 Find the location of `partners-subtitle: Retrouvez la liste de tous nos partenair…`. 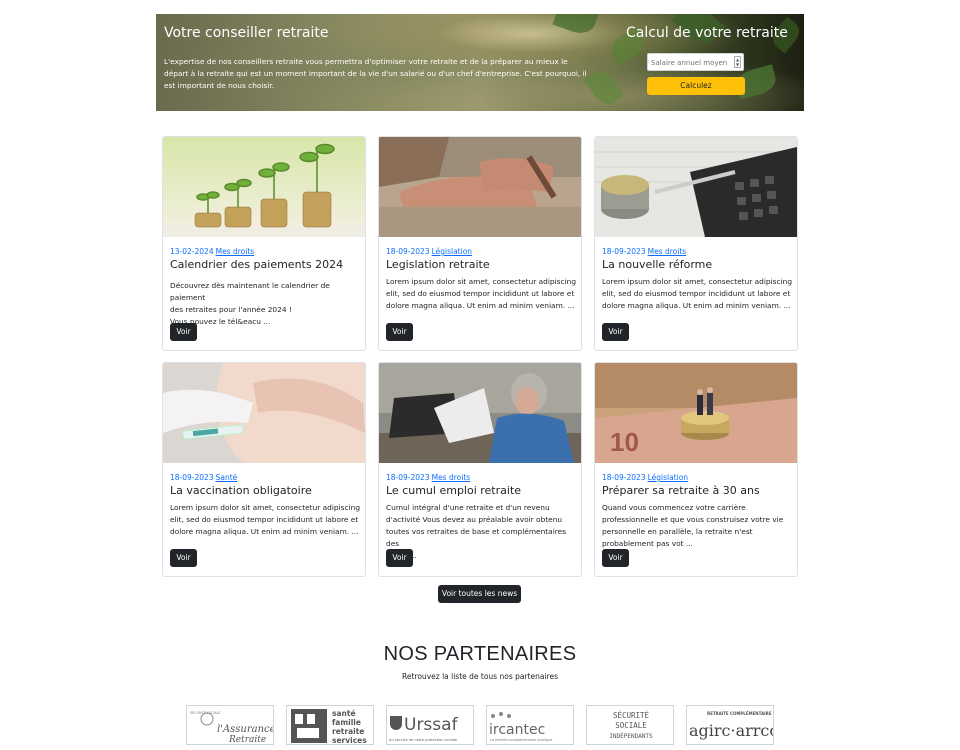

partners-subtitle: Retrouvez la liste de tous nos partenair… is located at coordinates (480, 676).